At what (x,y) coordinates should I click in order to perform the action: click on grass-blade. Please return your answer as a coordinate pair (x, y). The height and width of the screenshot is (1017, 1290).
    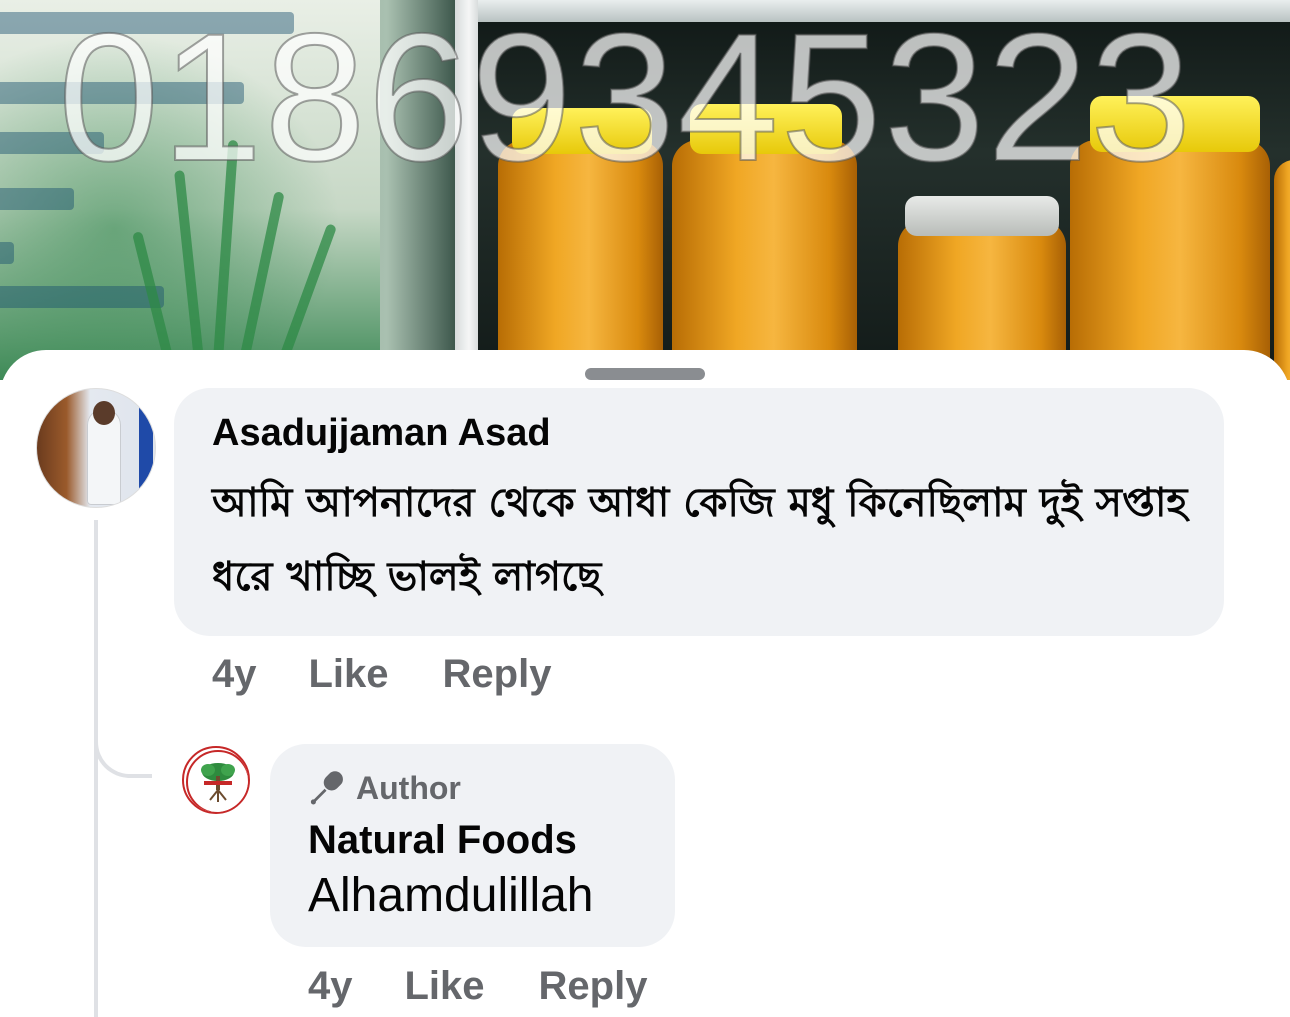
    Looking at the image, I should click on (190, 275).